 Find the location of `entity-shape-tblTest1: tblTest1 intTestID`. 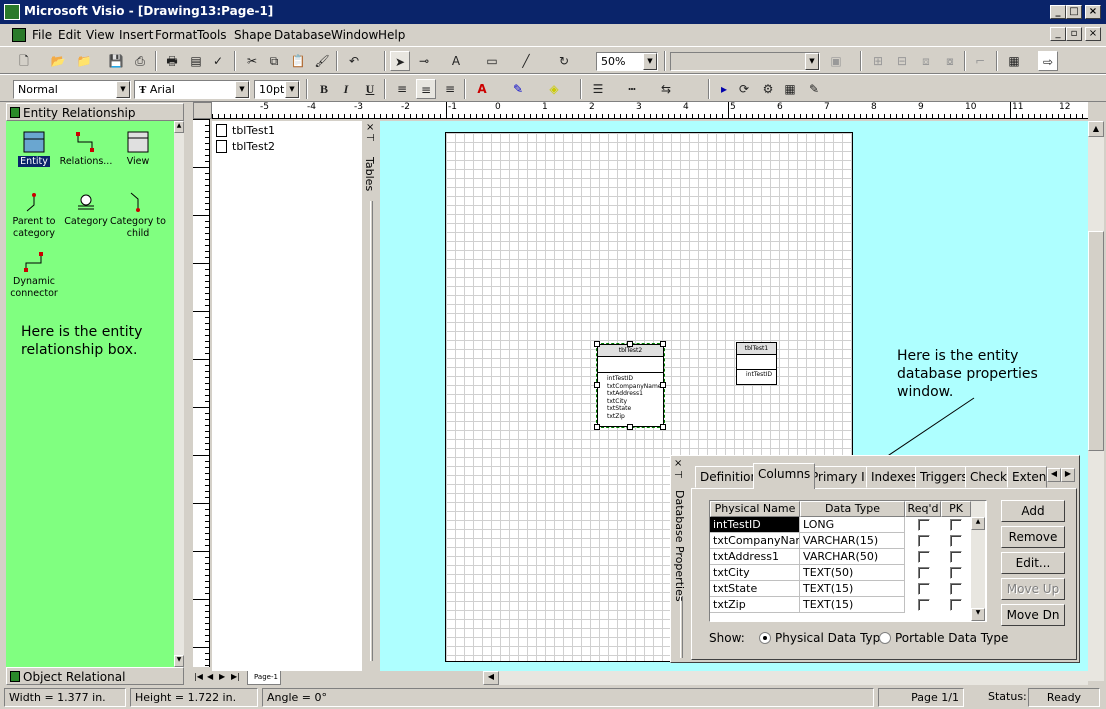

entity-shape-tblTest1: tblTest1 intTestID is located at coordinates (756, 363).